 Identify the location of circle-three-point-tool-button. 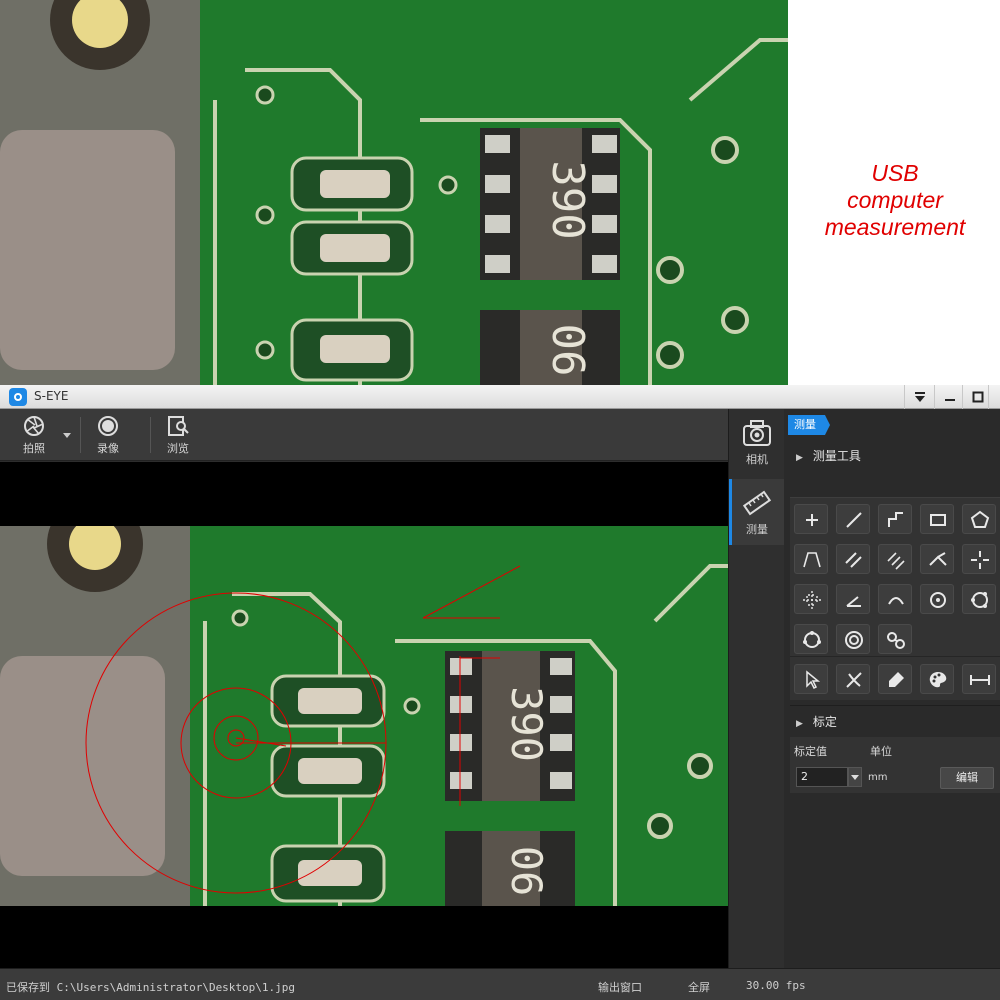
(979, 599).